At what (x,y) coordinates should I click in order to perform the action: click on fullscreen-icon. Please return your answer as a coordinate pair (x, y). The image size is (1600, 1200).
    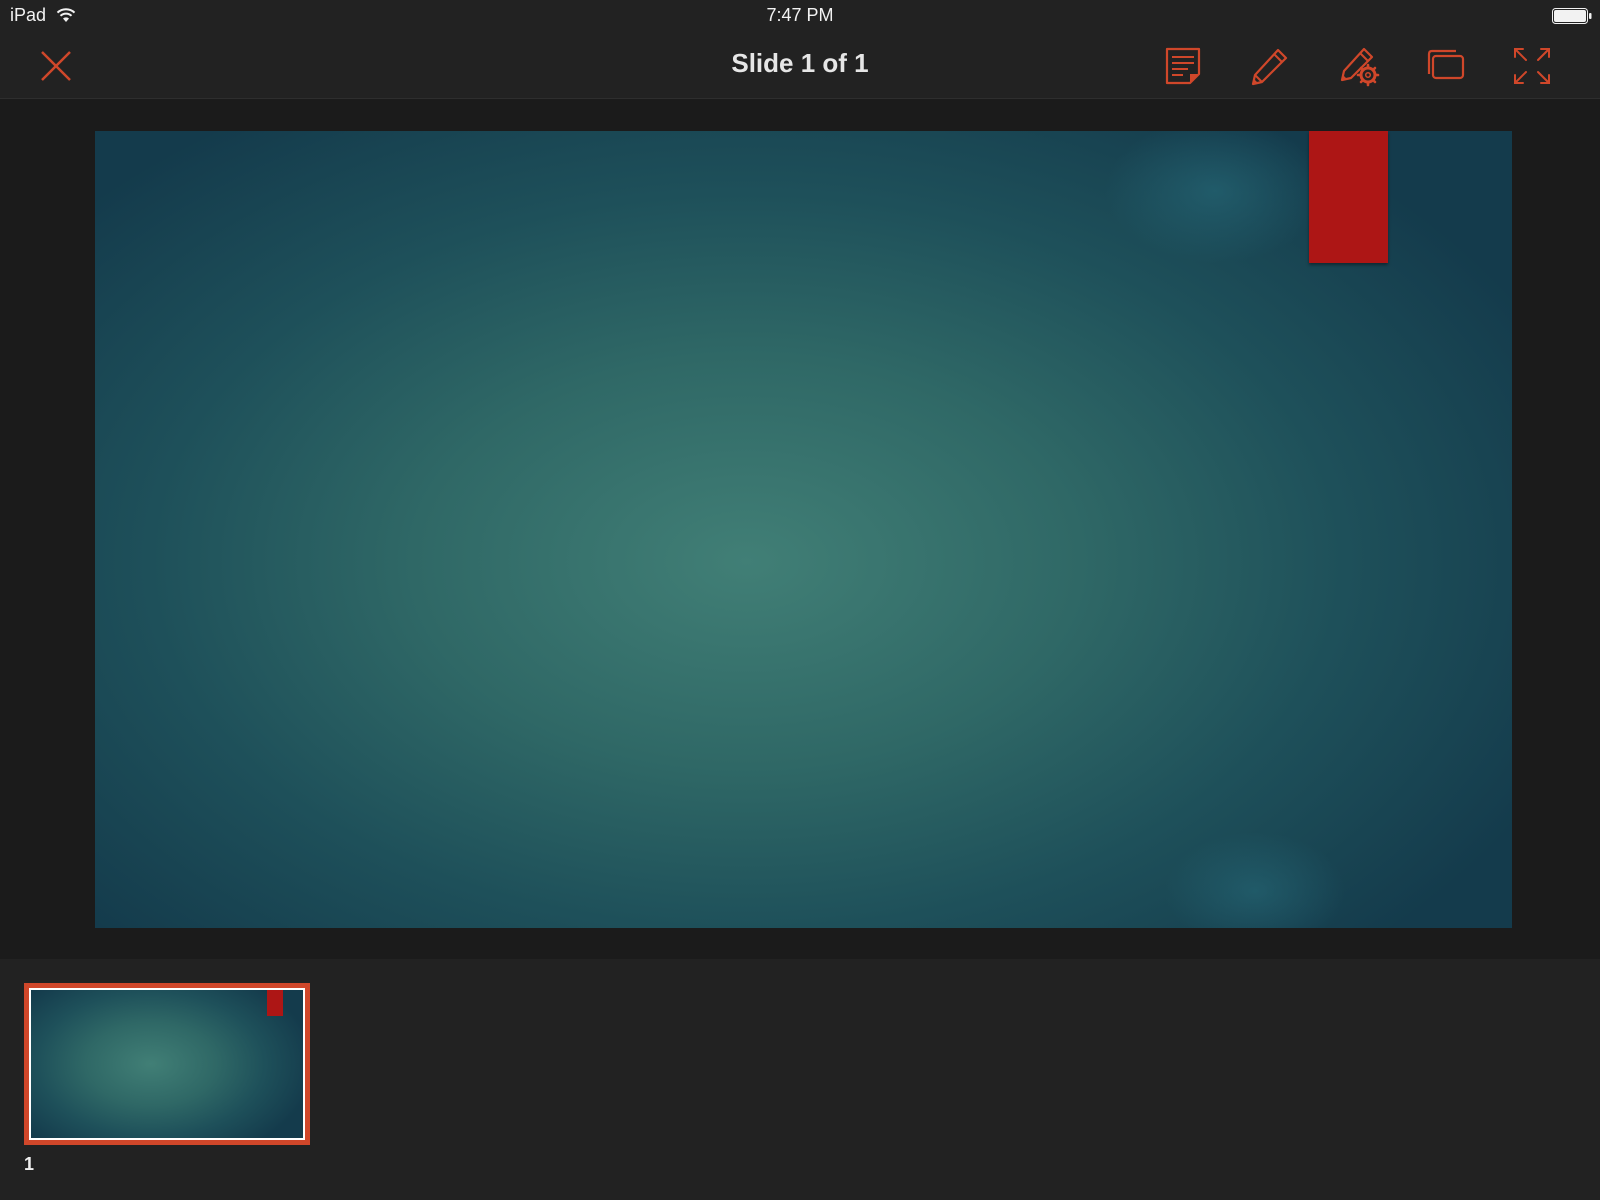
    Looking at the image, I should click on (1532, 66).